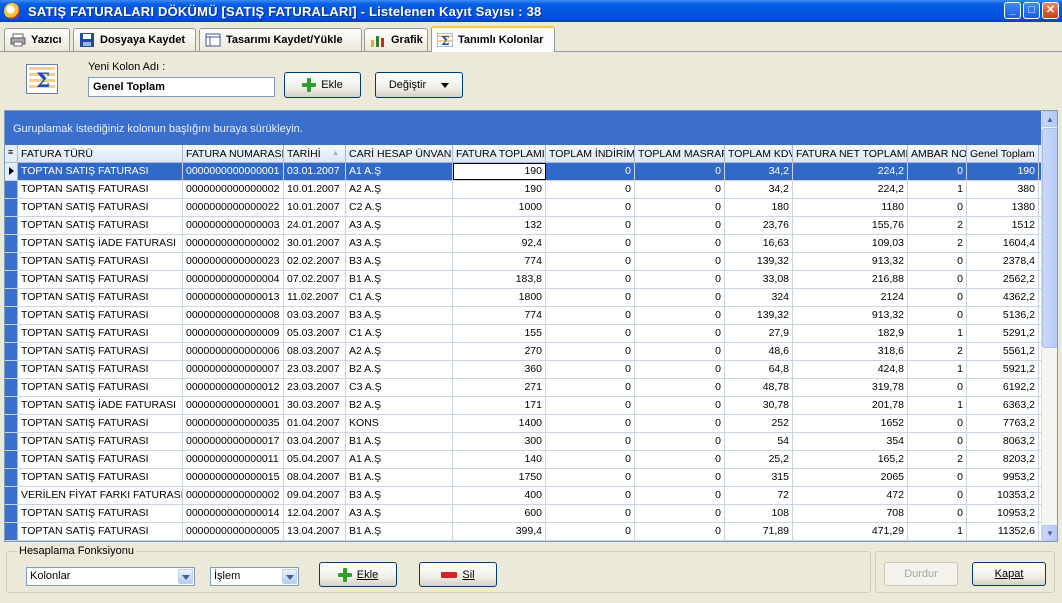 This screenshot has width=1062, height=603. I want to click on table-cell: 02.02.2007, so click(315, 261).